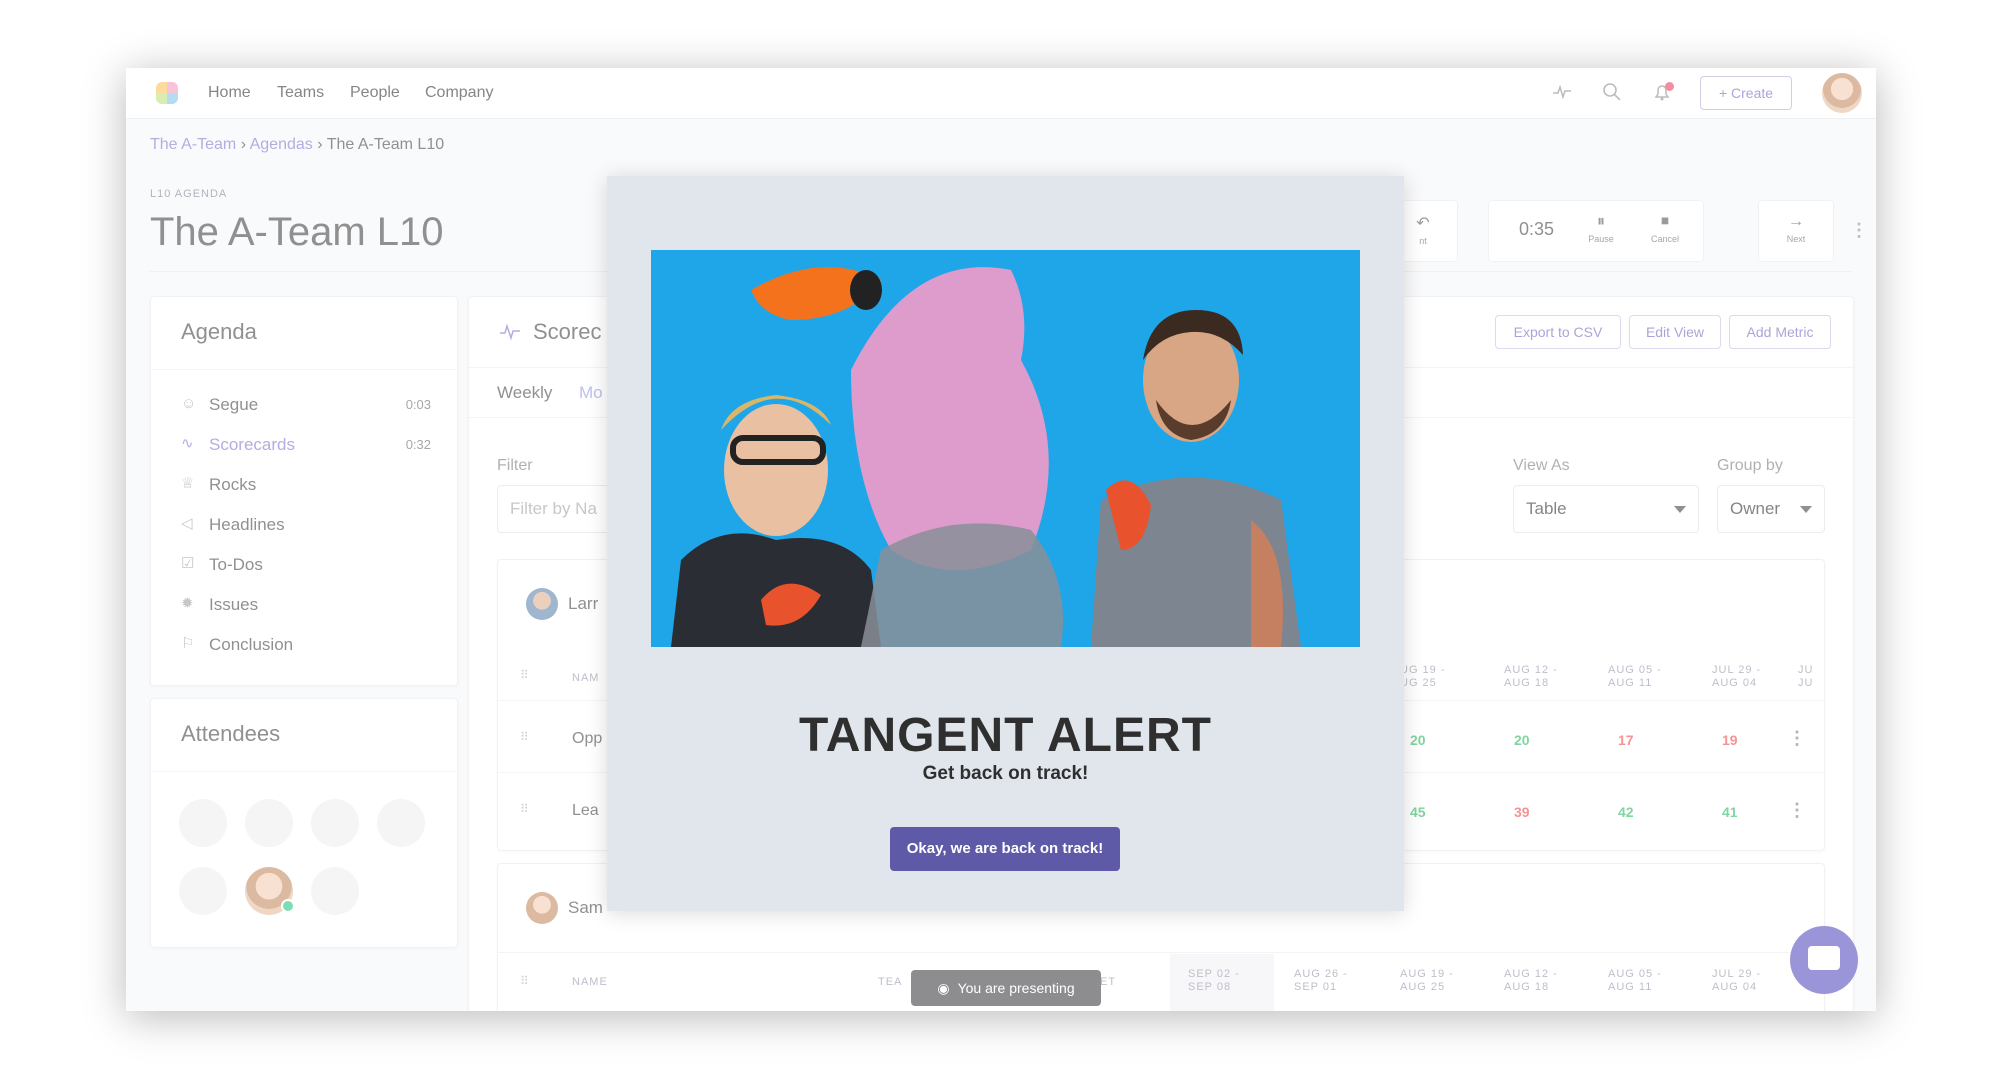 This screenshot has width=1999, height=1077. I want to click on chat-icon, so click(1824, 960).